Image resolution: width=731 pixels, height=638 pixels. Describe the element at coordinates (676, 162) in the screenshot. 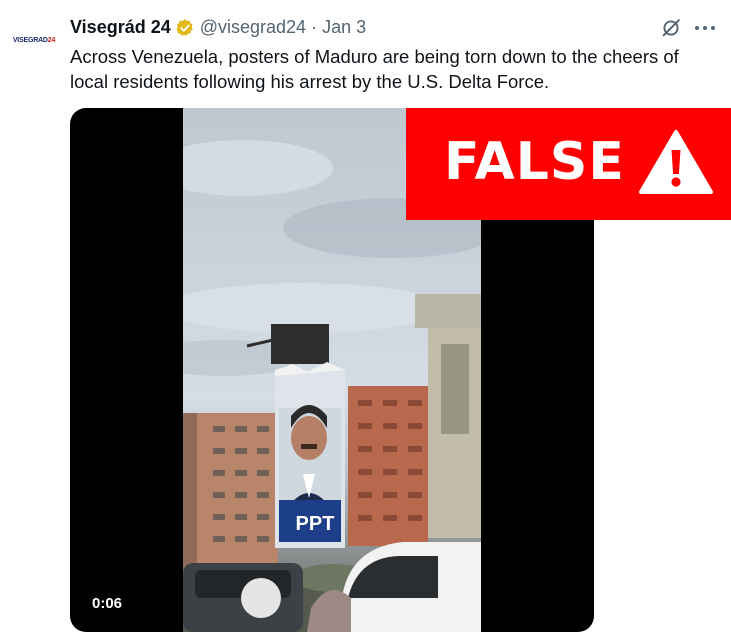

I see `warning-icon` at that location.